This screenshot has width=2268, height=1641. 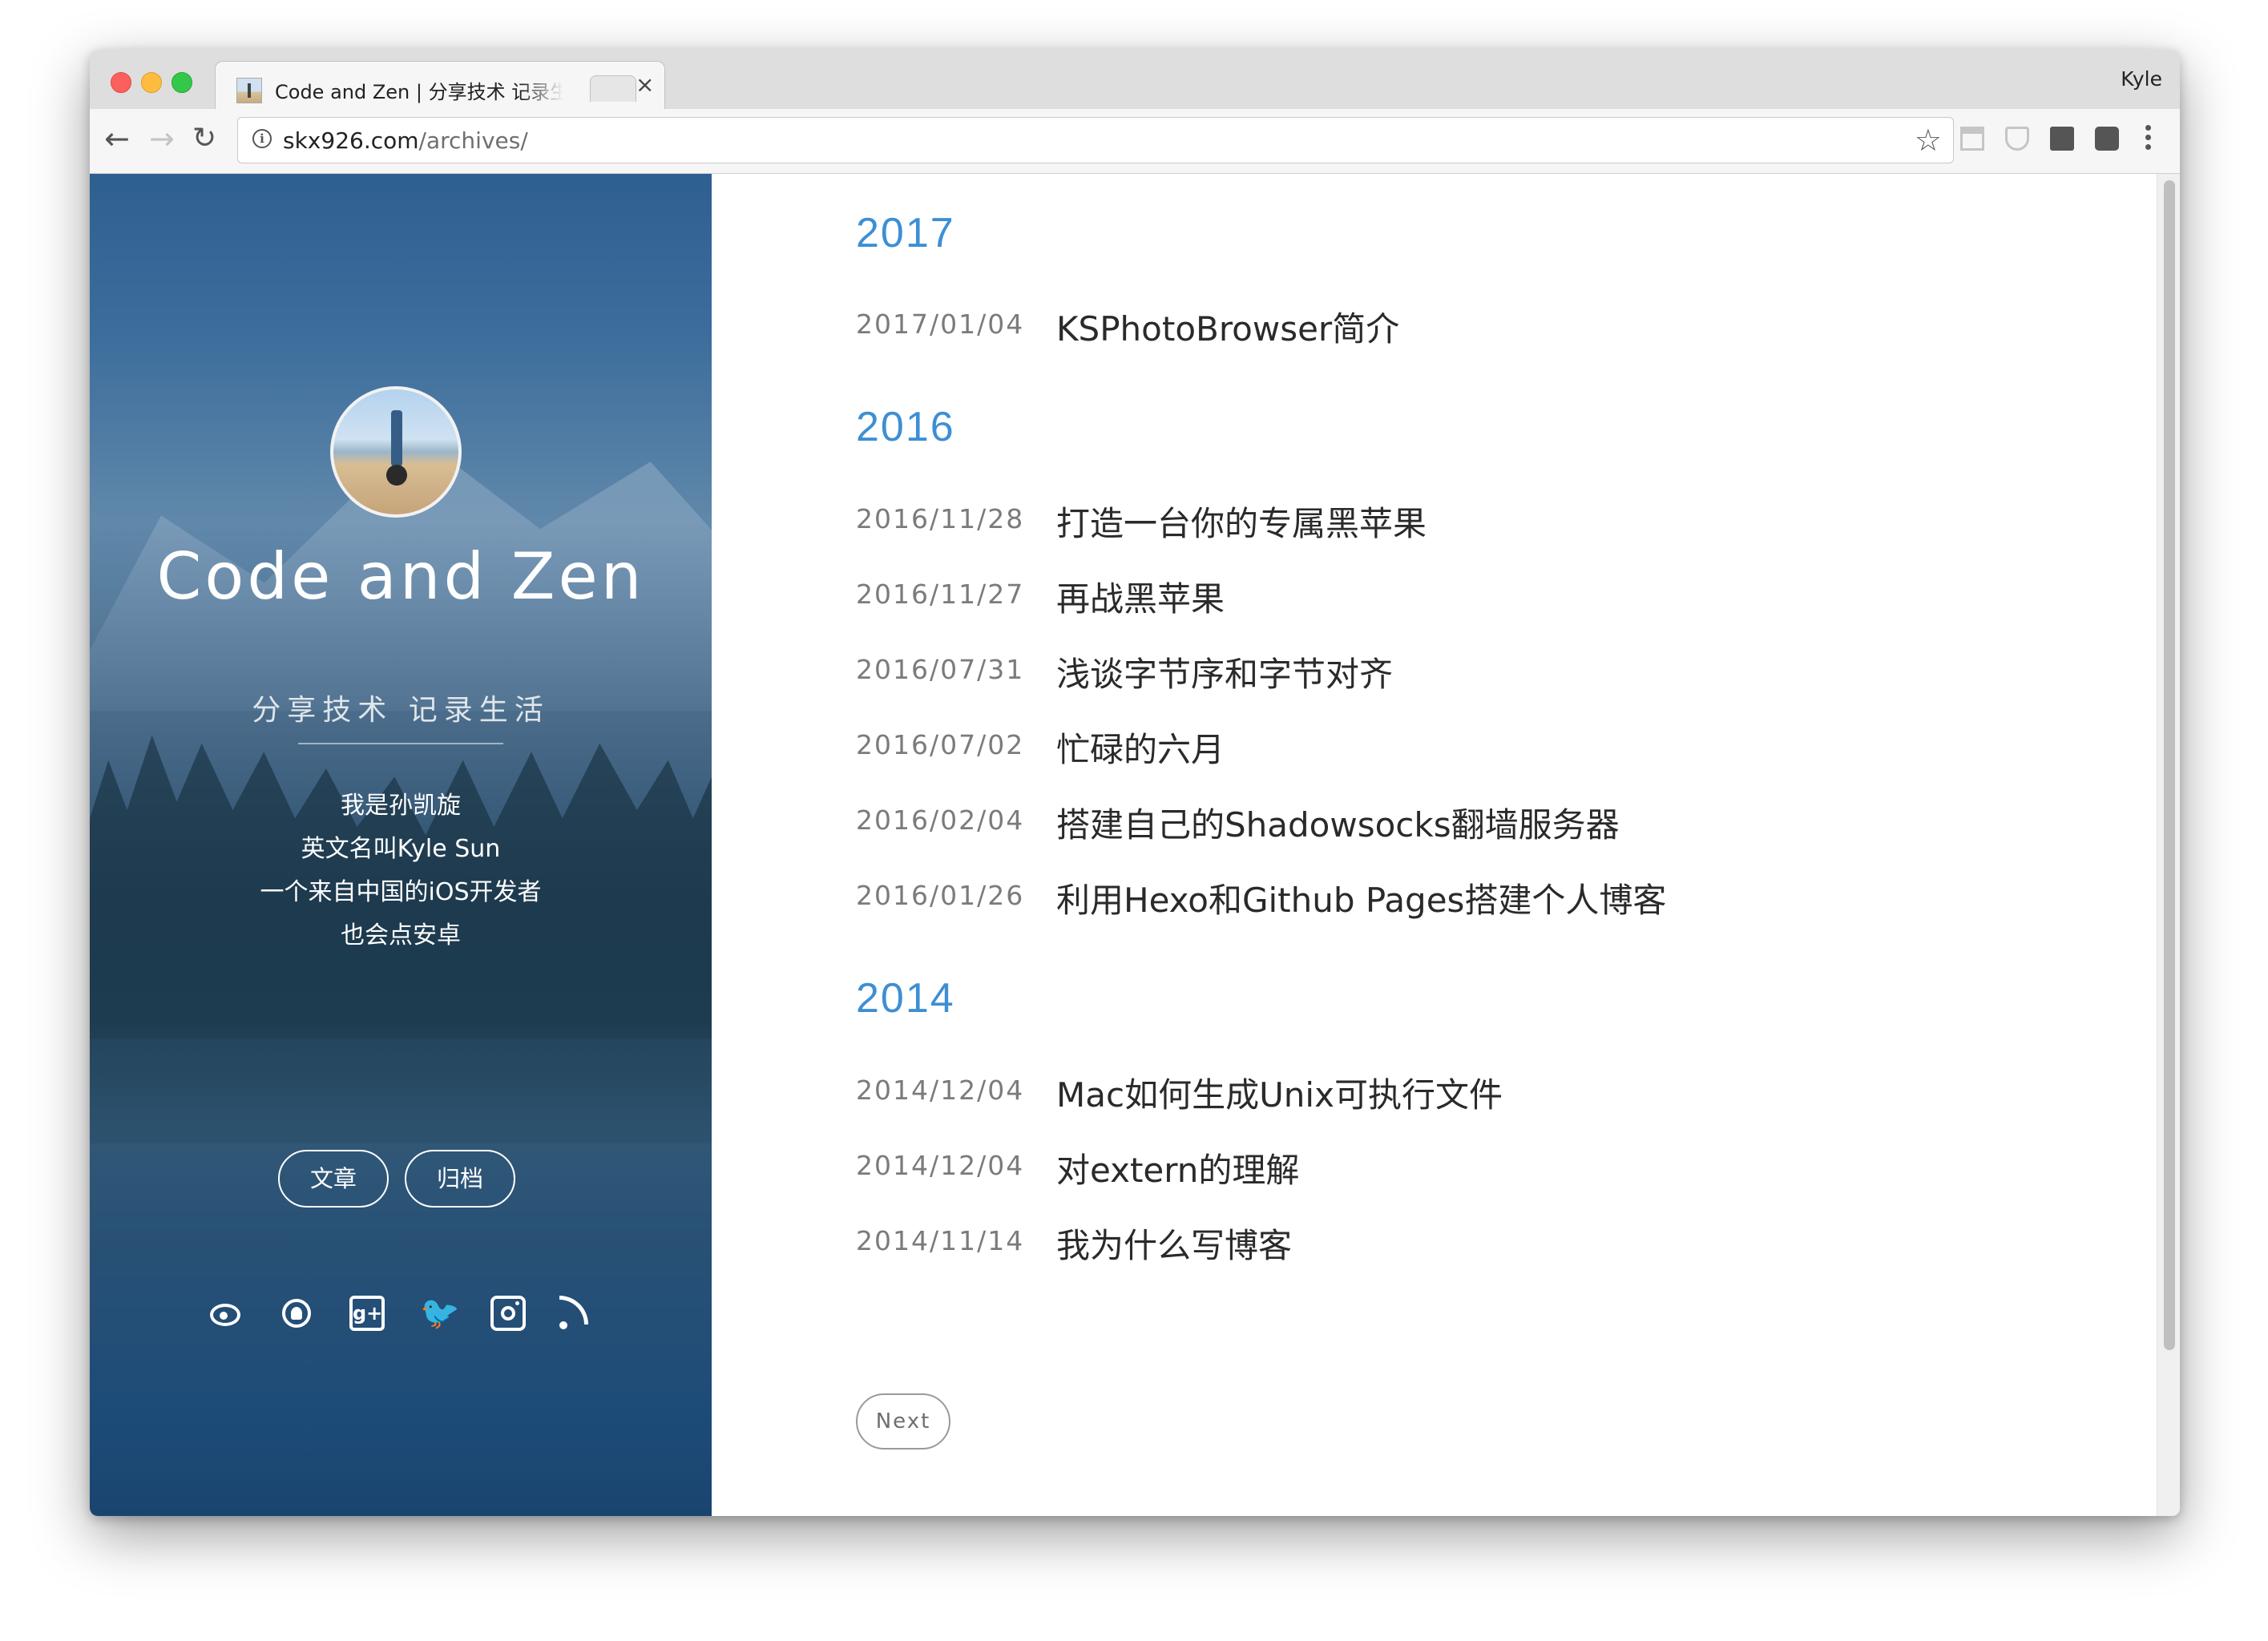 I want to click on browser-toolbar: ← → ↻ i skx926.com/archives/ ☆, so click(x=1135, y=141).